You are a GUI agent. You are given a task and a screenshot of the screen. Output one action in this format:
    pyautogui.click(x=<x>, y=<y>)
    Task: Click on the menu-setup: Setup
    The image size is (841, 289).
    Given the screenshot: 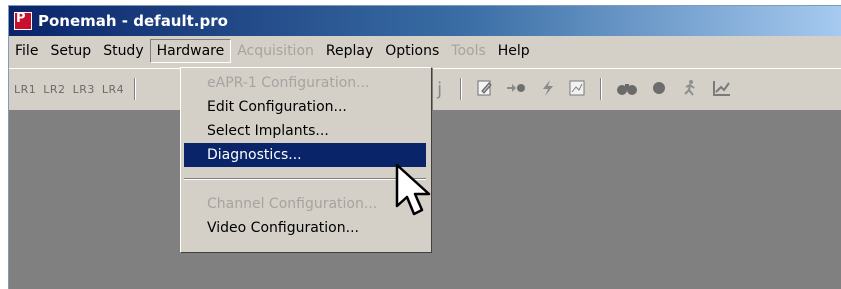 What is the action you would take?
    pyautogui.click(x=70, y=51)
    